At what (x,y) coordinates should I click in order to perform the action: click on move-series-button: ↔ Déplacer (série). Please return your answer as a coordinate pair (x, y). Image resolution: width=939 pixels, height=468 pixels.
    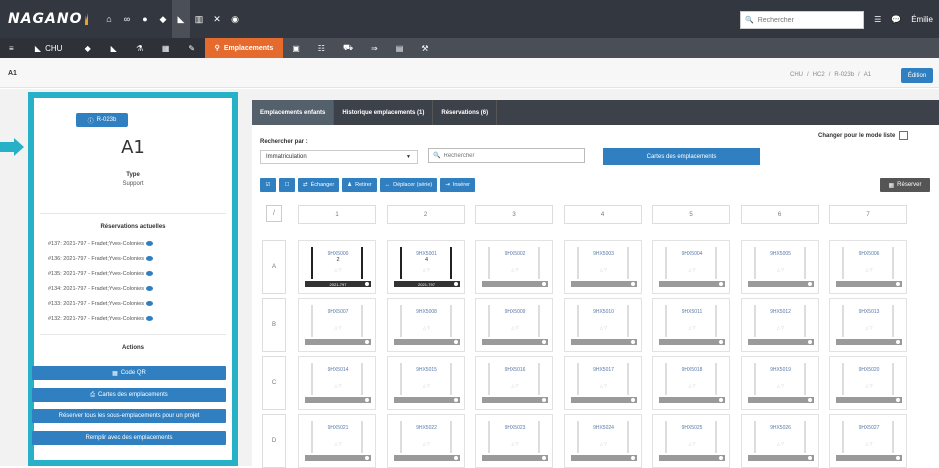
    Looking at the image, I should click on (408, 185).